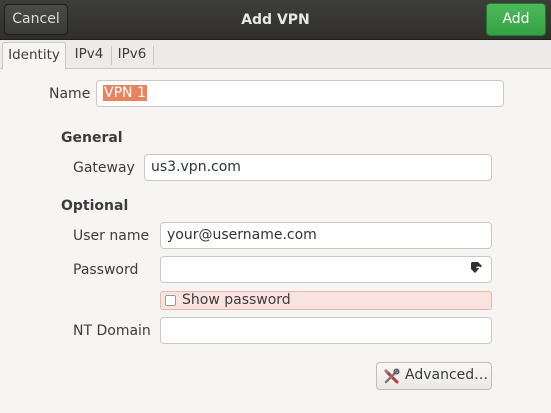 This screenshot has width=551, height=413. What do you see at coordinates (125, 93) in the screenshot?
I see `name-value: VPN 1` at bounding box center [125, 93].